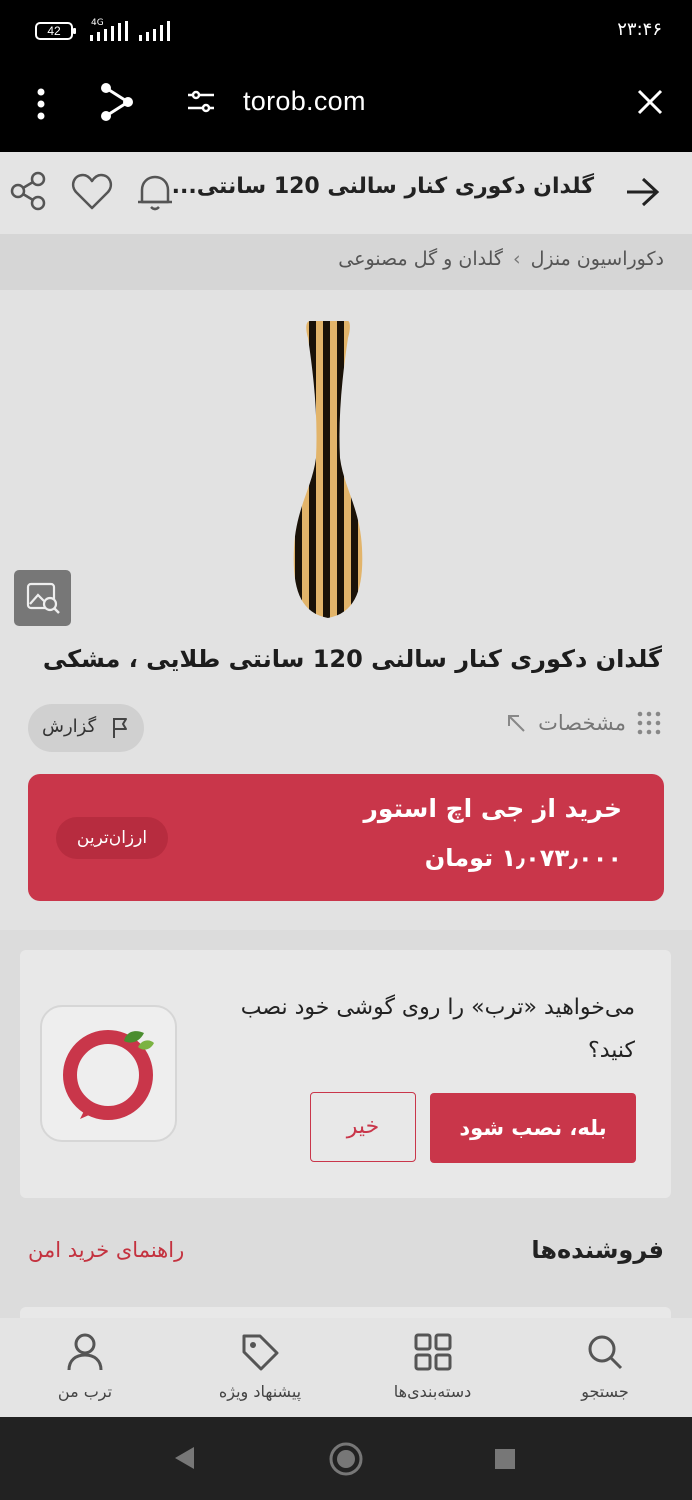  Describe the element at coordinates (605, 1391) in the screenshot. I see `nav-search-label: جستجو` at that location.